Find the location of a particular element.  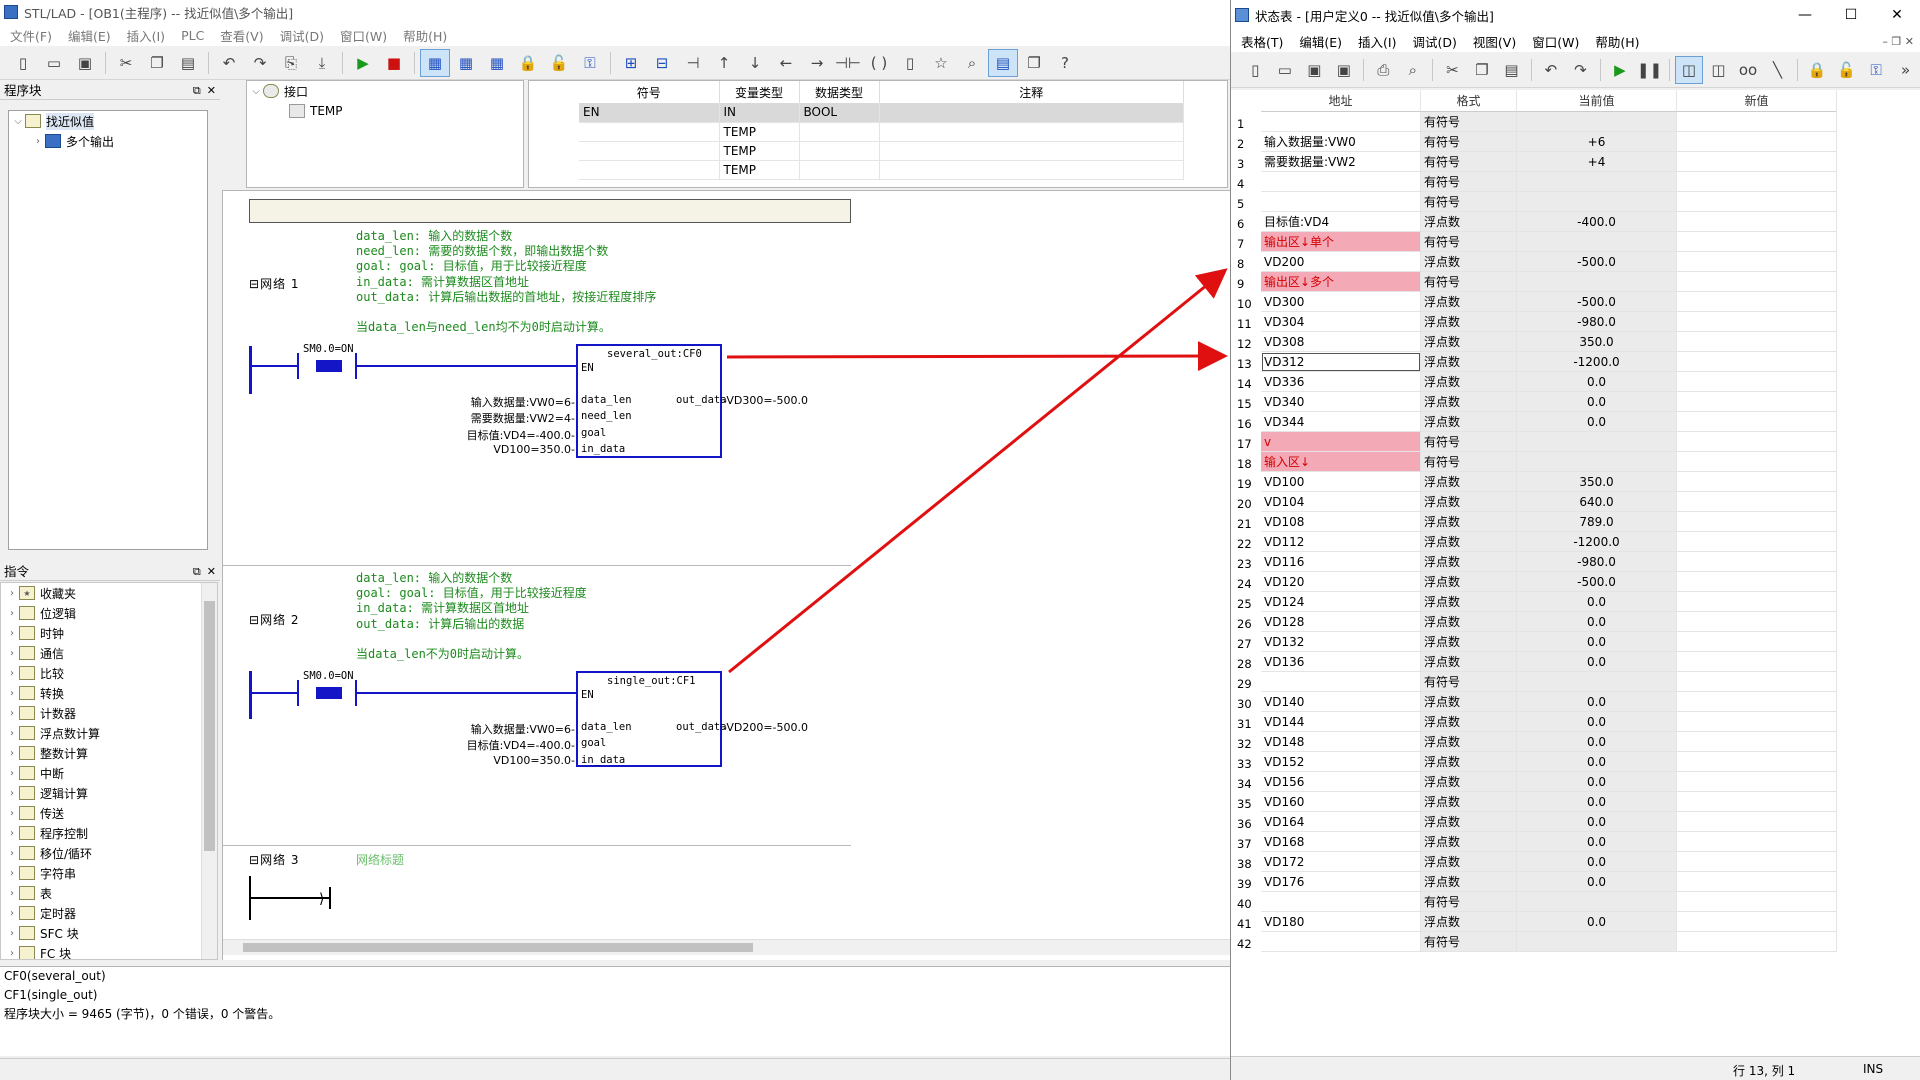

cell-address: VD120 is located at coordinates (1341, 582).